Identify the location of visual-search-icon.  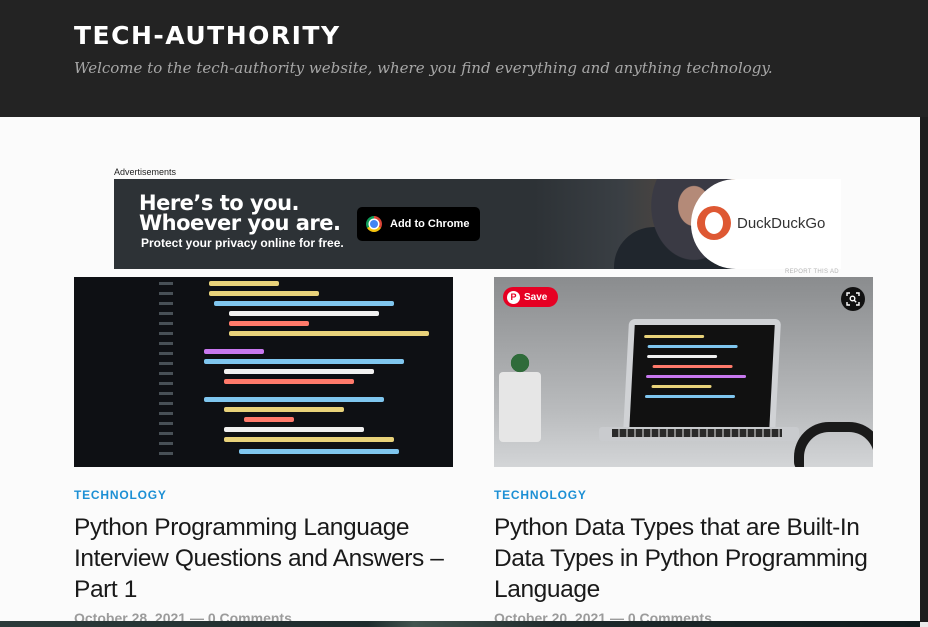
(853, 299).